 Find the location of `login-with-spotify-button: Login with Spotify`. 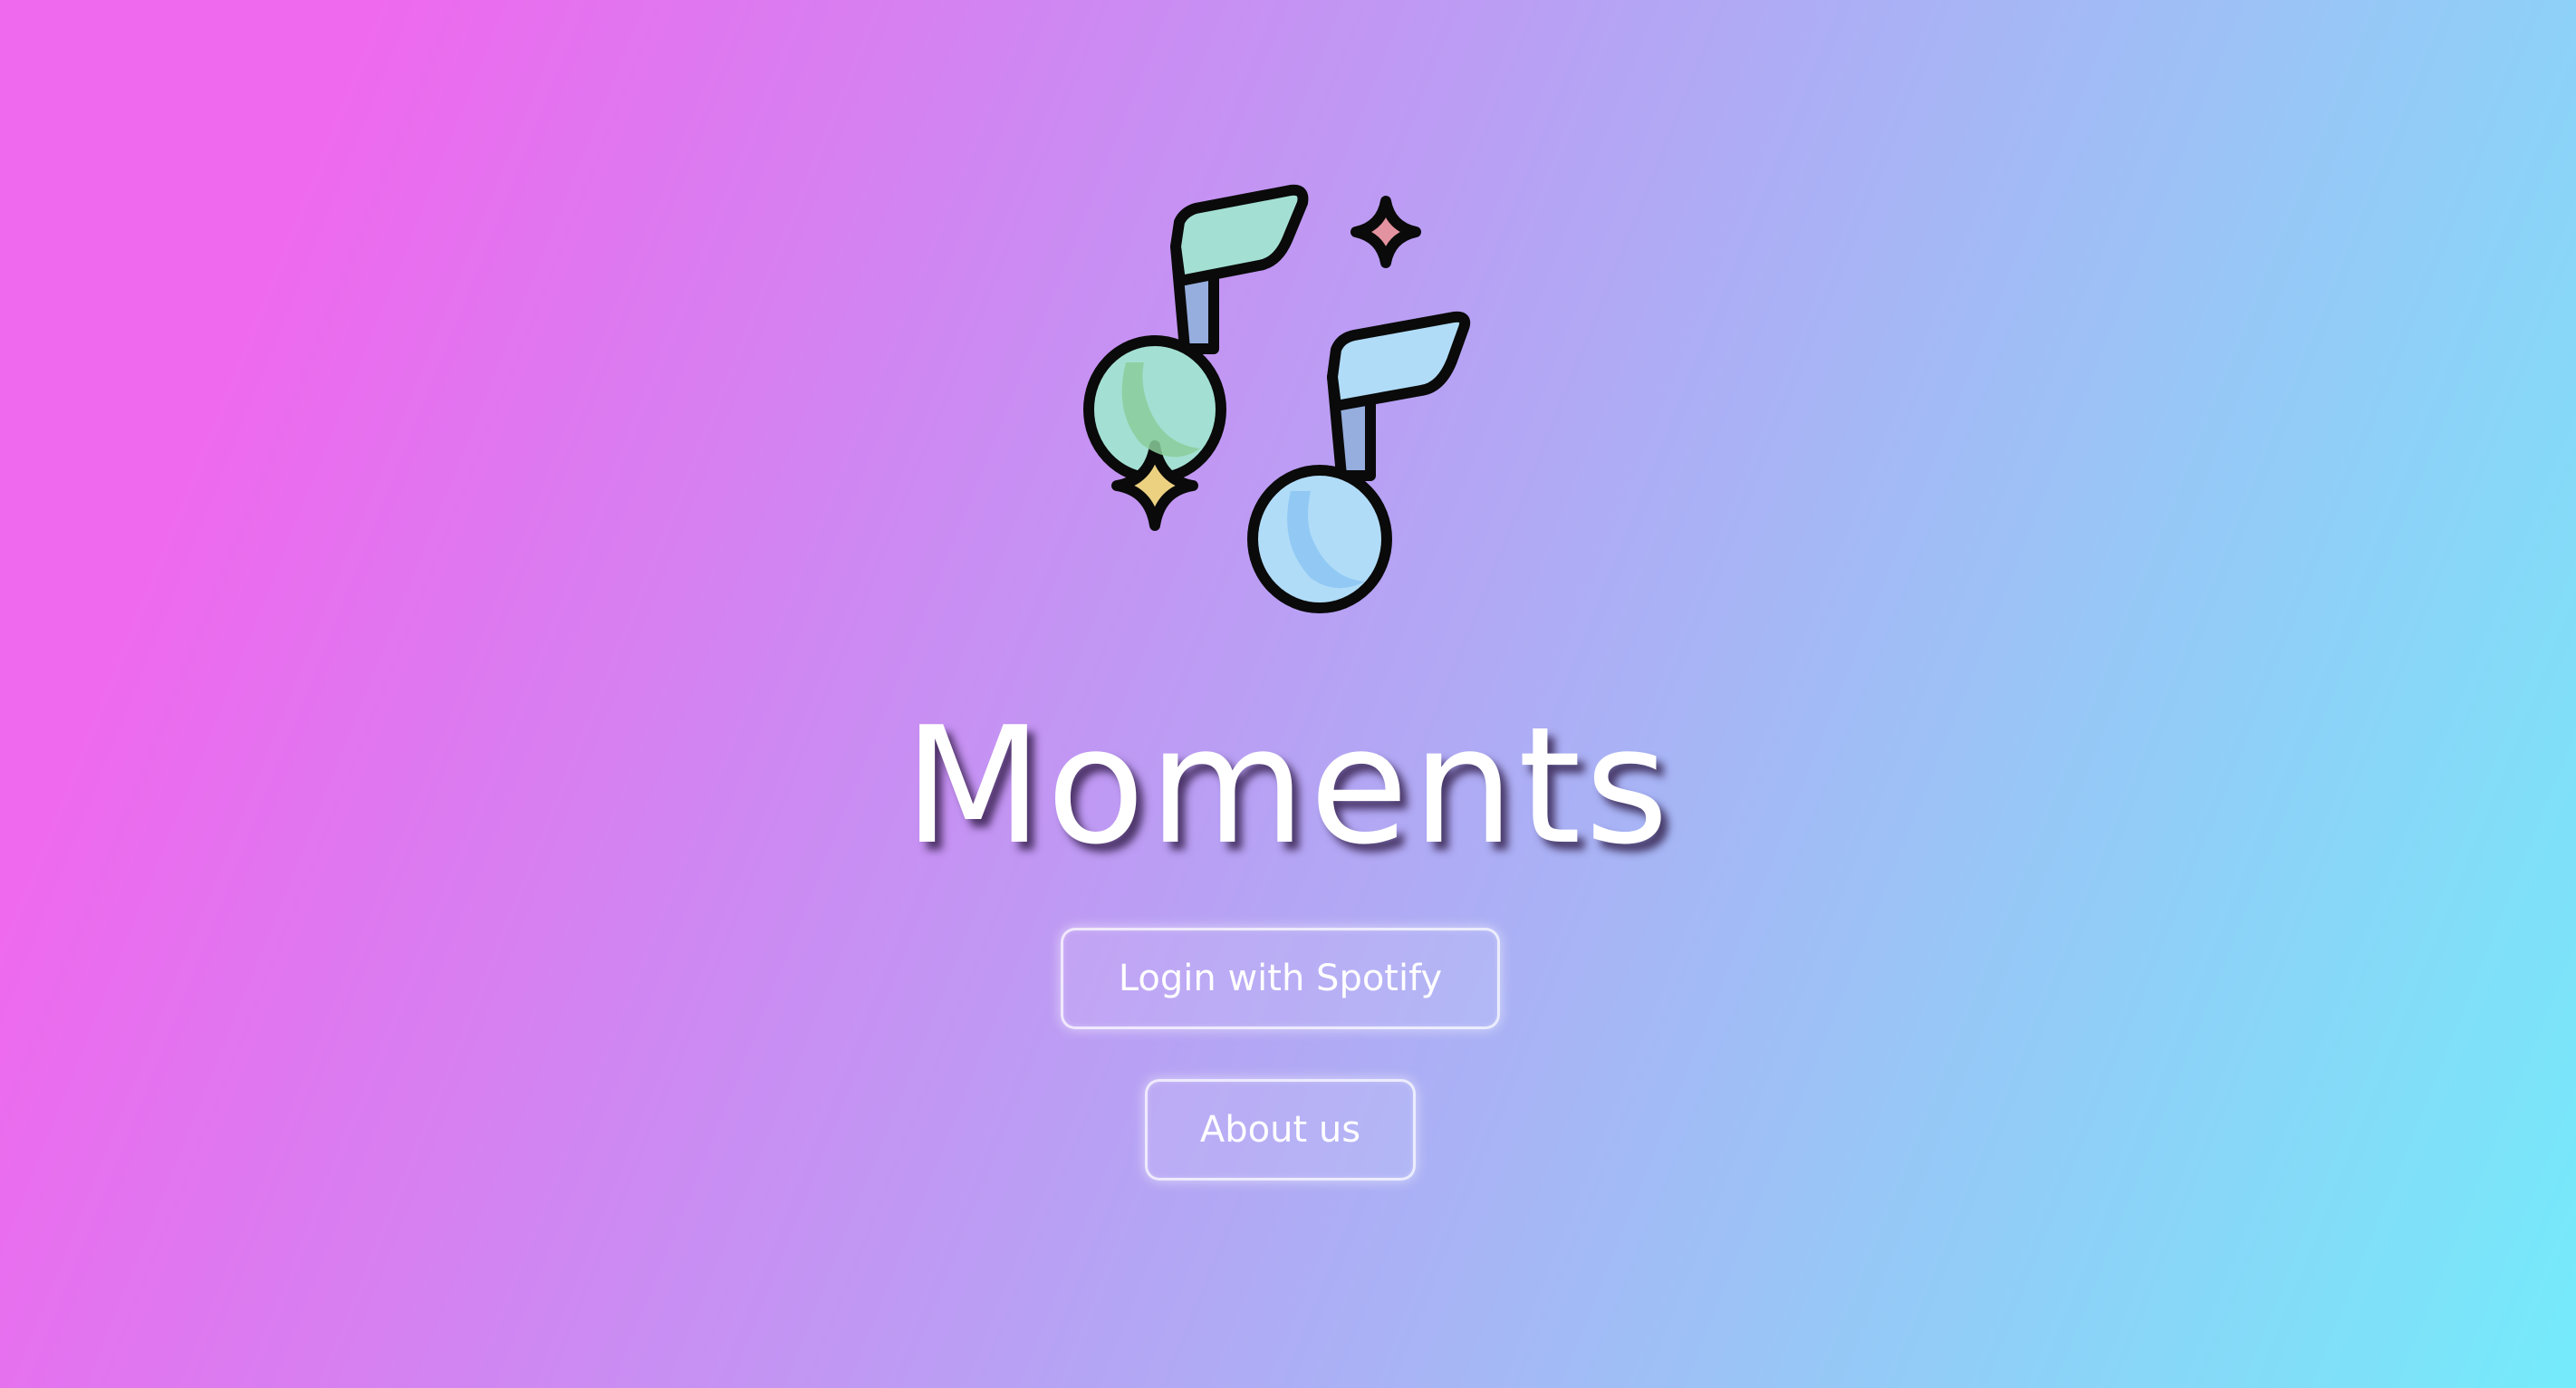

login-with-spotify-button: Login with Spotify is located at coordinates (1280, 978).